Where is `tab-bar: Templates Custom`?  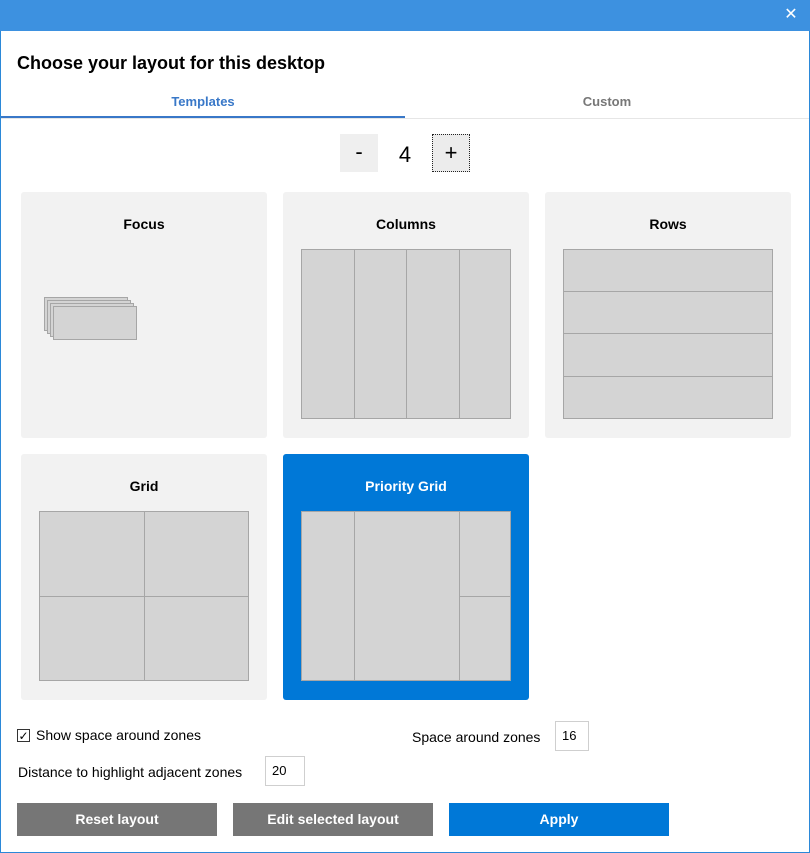 tab-bar: Templates Custom is located at coordinates (405, 106).